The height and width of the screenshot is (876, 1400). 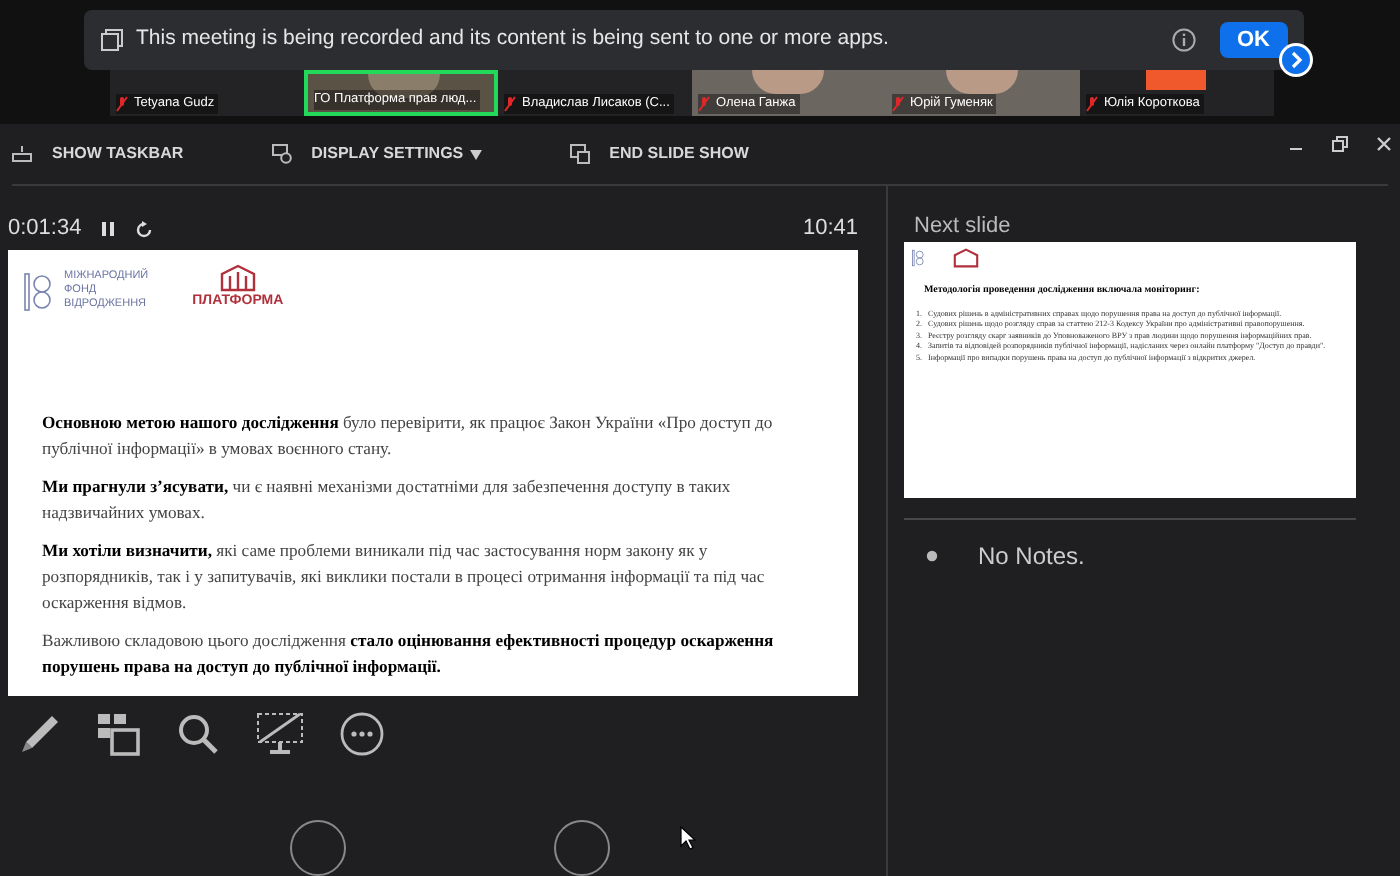 I want to click on previous-slide-button, so click(x=318, y=848).